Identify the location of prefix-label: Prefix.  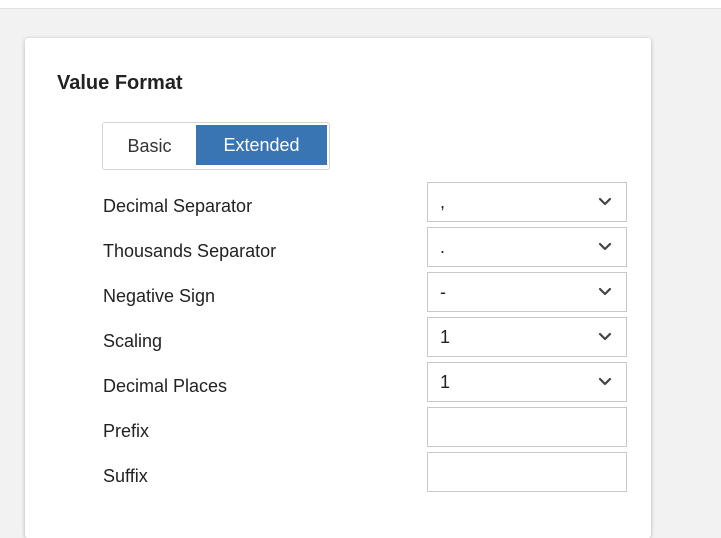
(126, 431).